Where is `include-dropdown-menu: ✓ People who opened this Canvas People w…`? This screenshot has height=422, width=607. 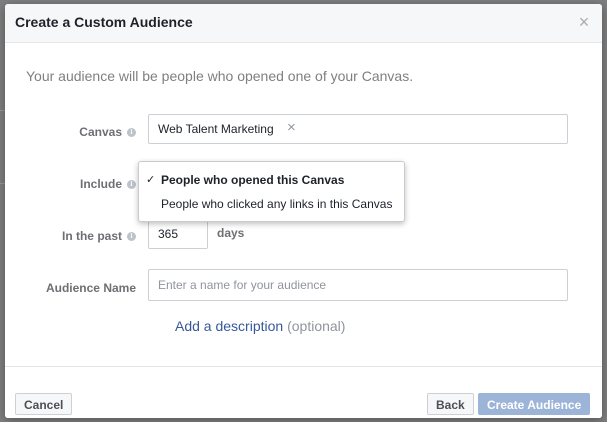
include-dropdown-menu: ✓ People who opened this Canvas People w… is located at coordinates (271, 191).